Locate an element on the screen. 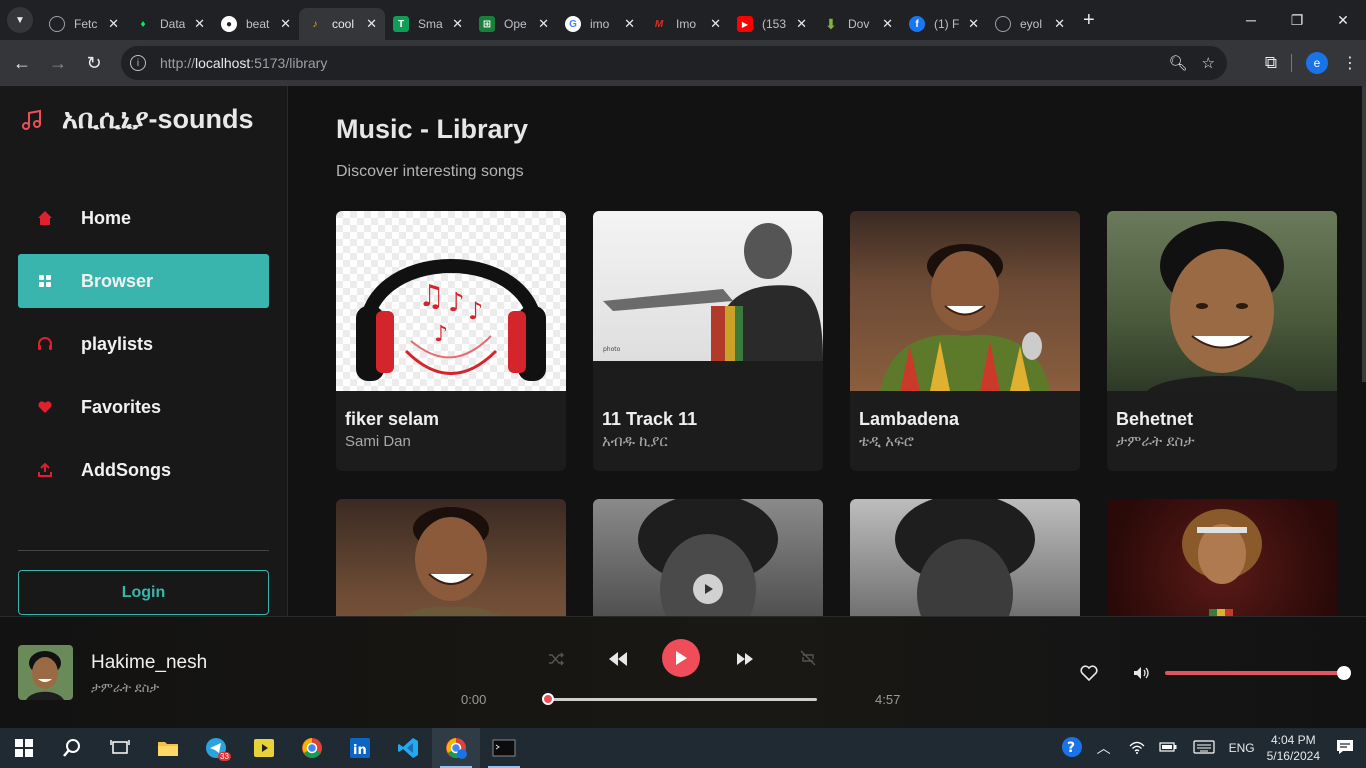 The height and width of the screenshot is (768, 1366). forward-arrow-icon: → is located at coordinates (58, 63).